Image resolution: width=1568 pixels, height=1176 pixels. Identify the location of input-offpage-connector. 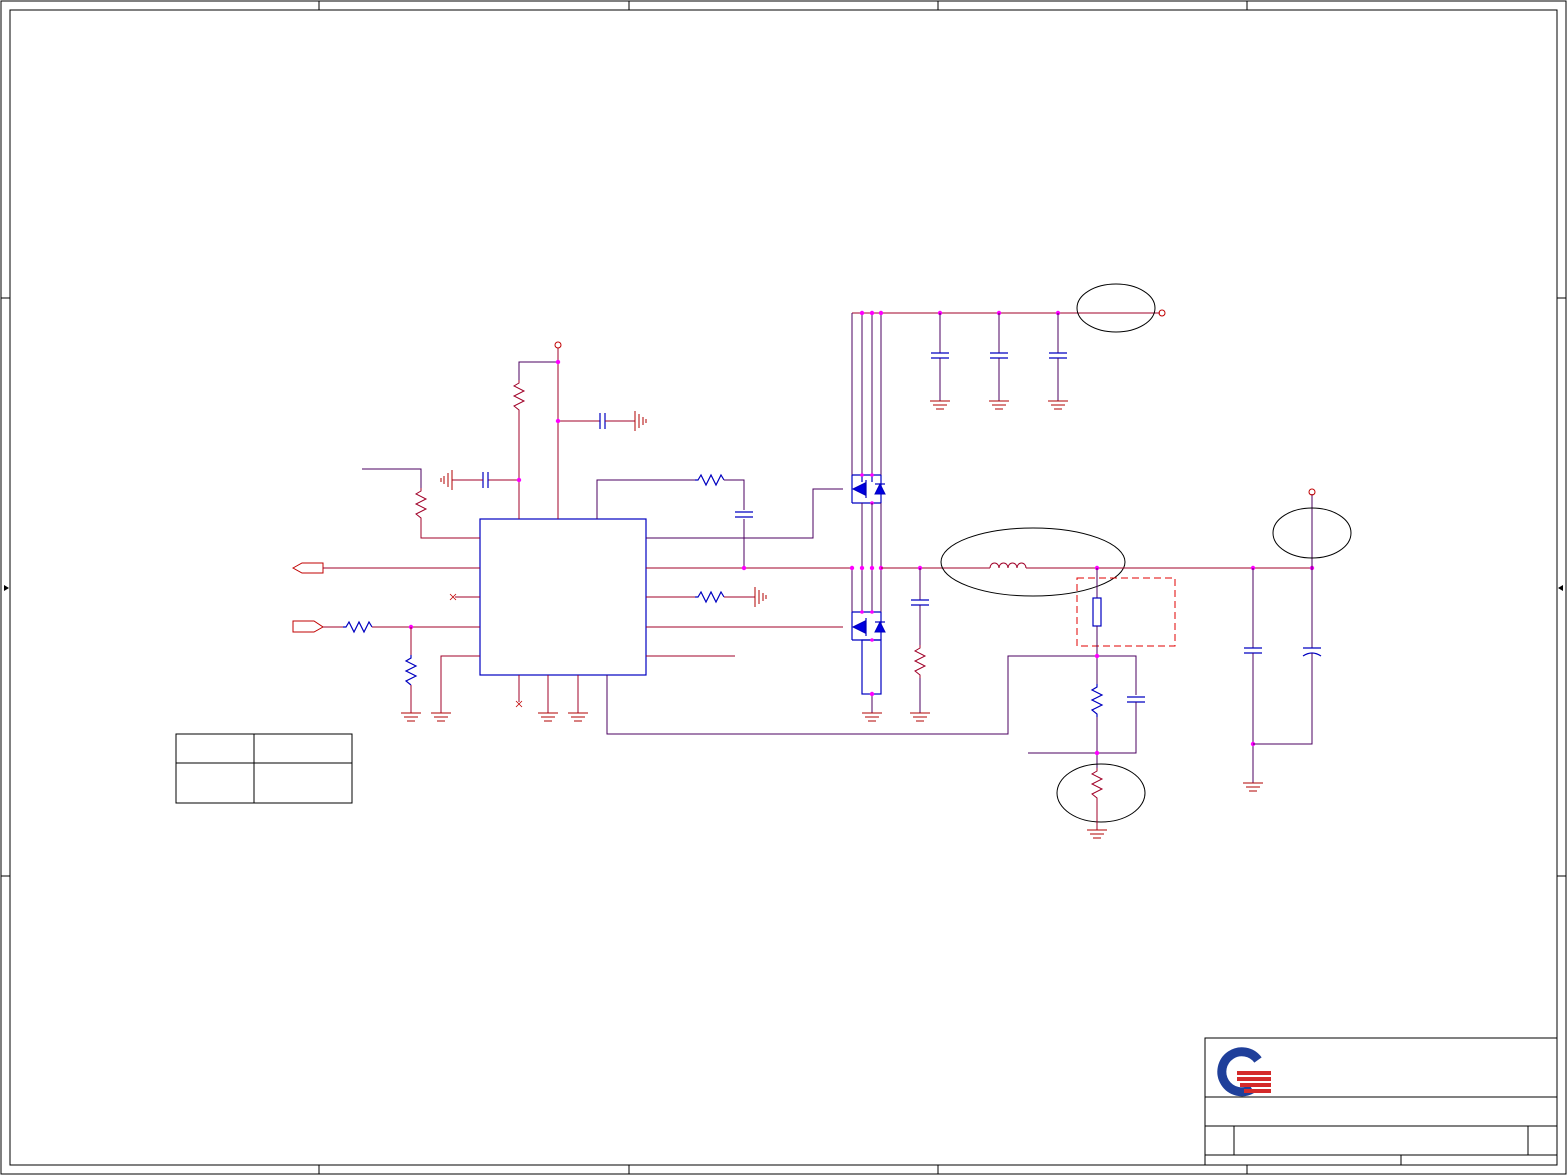
(308, 626).